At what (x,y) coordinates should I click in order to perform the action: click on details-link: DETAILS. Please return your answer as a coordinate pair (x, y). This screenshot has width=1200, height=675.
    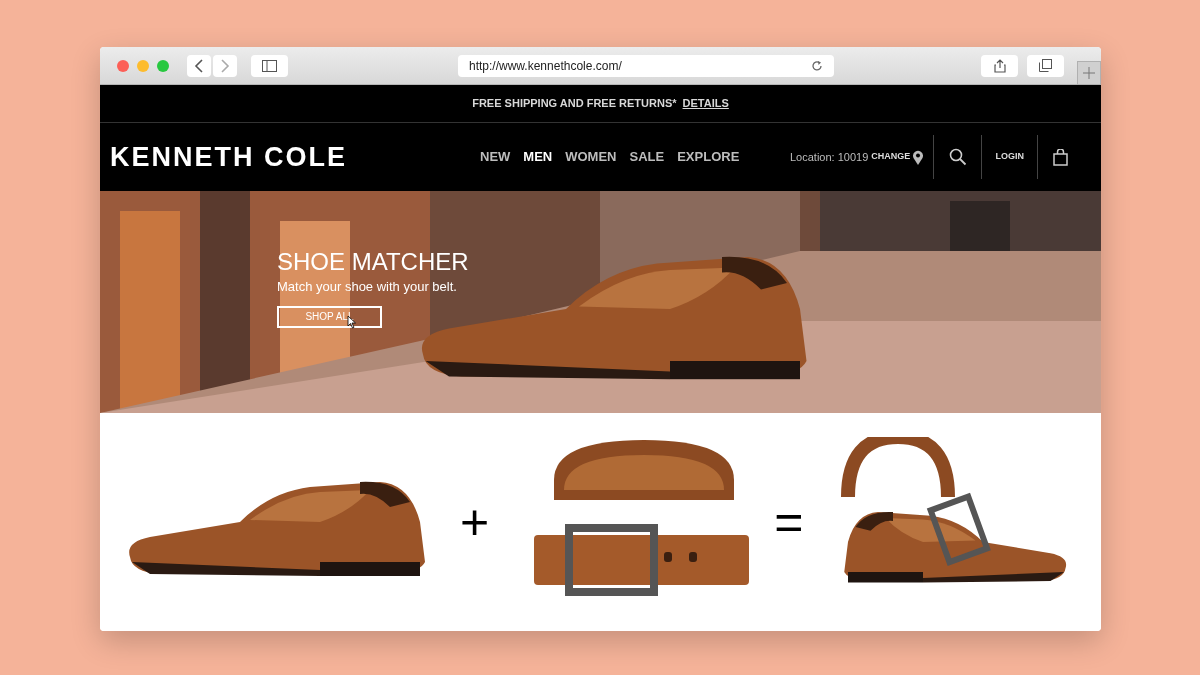
    Looking at the image, I should click on (705, 103).